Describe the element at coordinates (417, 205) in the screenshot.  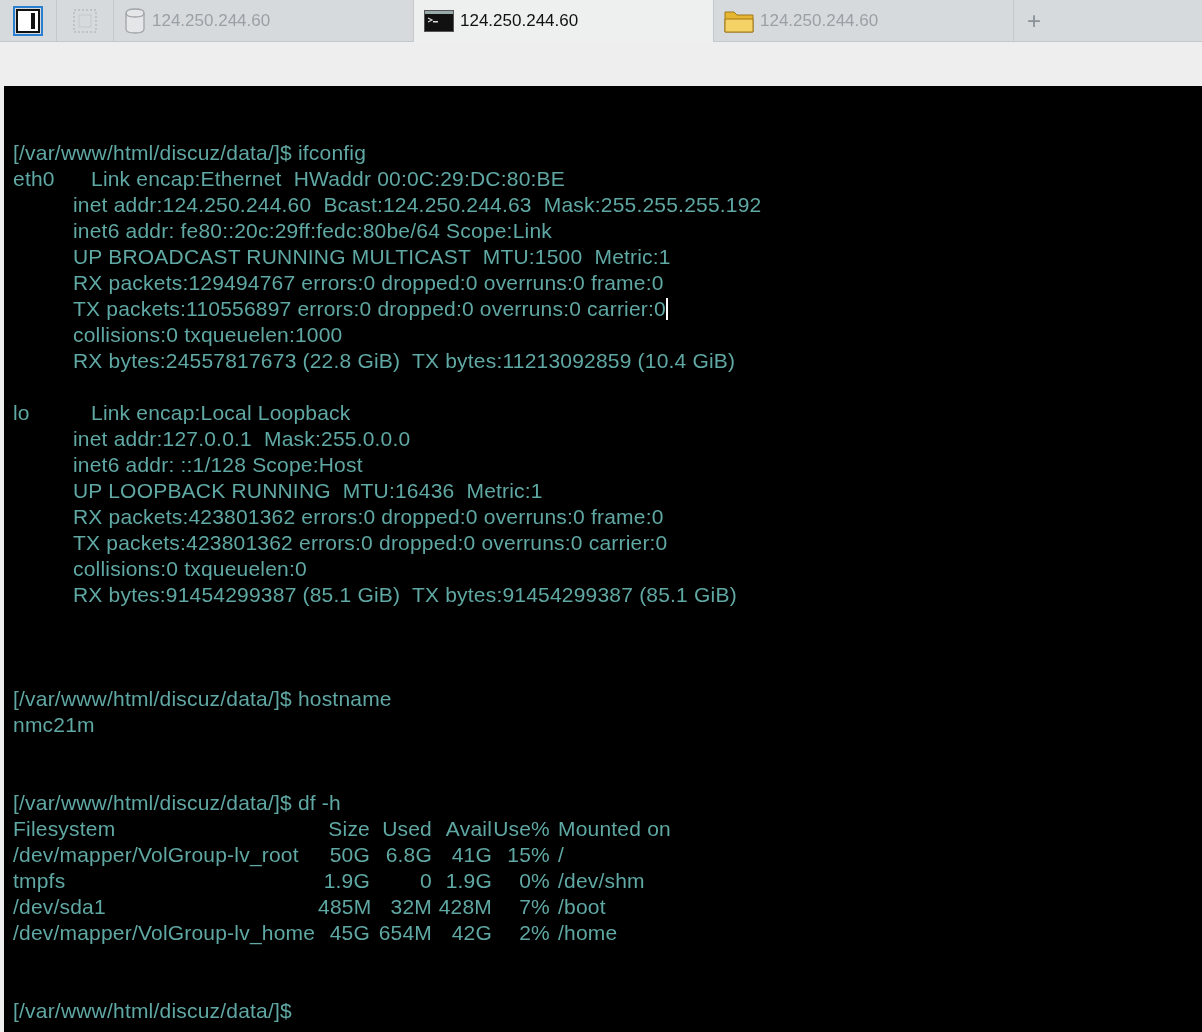
I see `output-line: inet addr:124.250.244.60 Bcast:124.250.244.63 Mask:255.255.255.192` at that location.